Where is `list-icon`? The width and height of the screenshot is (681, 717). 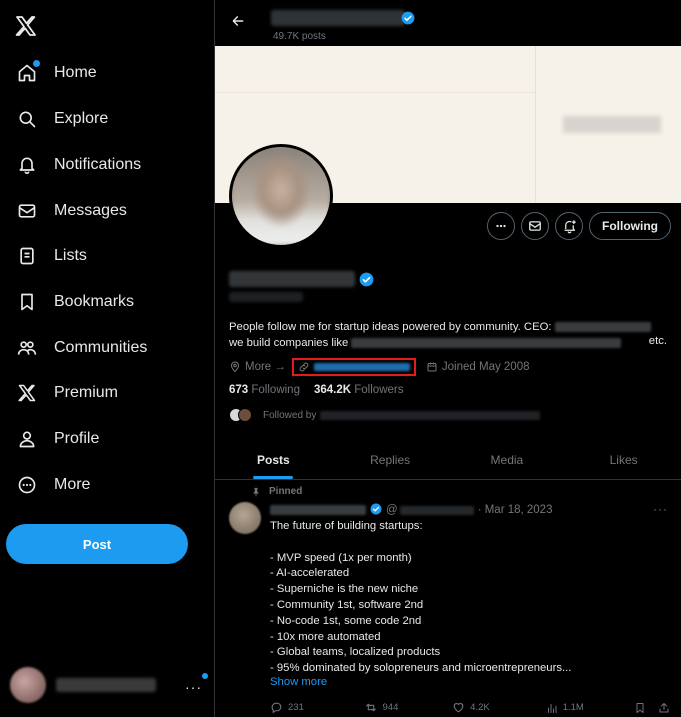
list-icon is located at coordinates (27, 256).